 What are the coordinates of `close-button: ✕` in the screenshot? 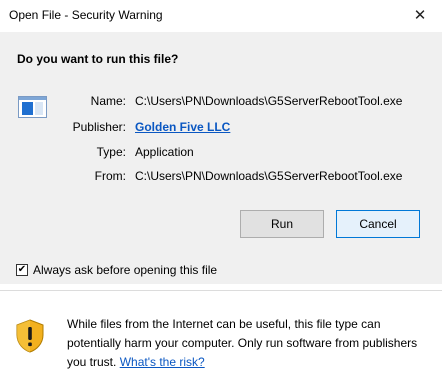 It's located at (420, 15).